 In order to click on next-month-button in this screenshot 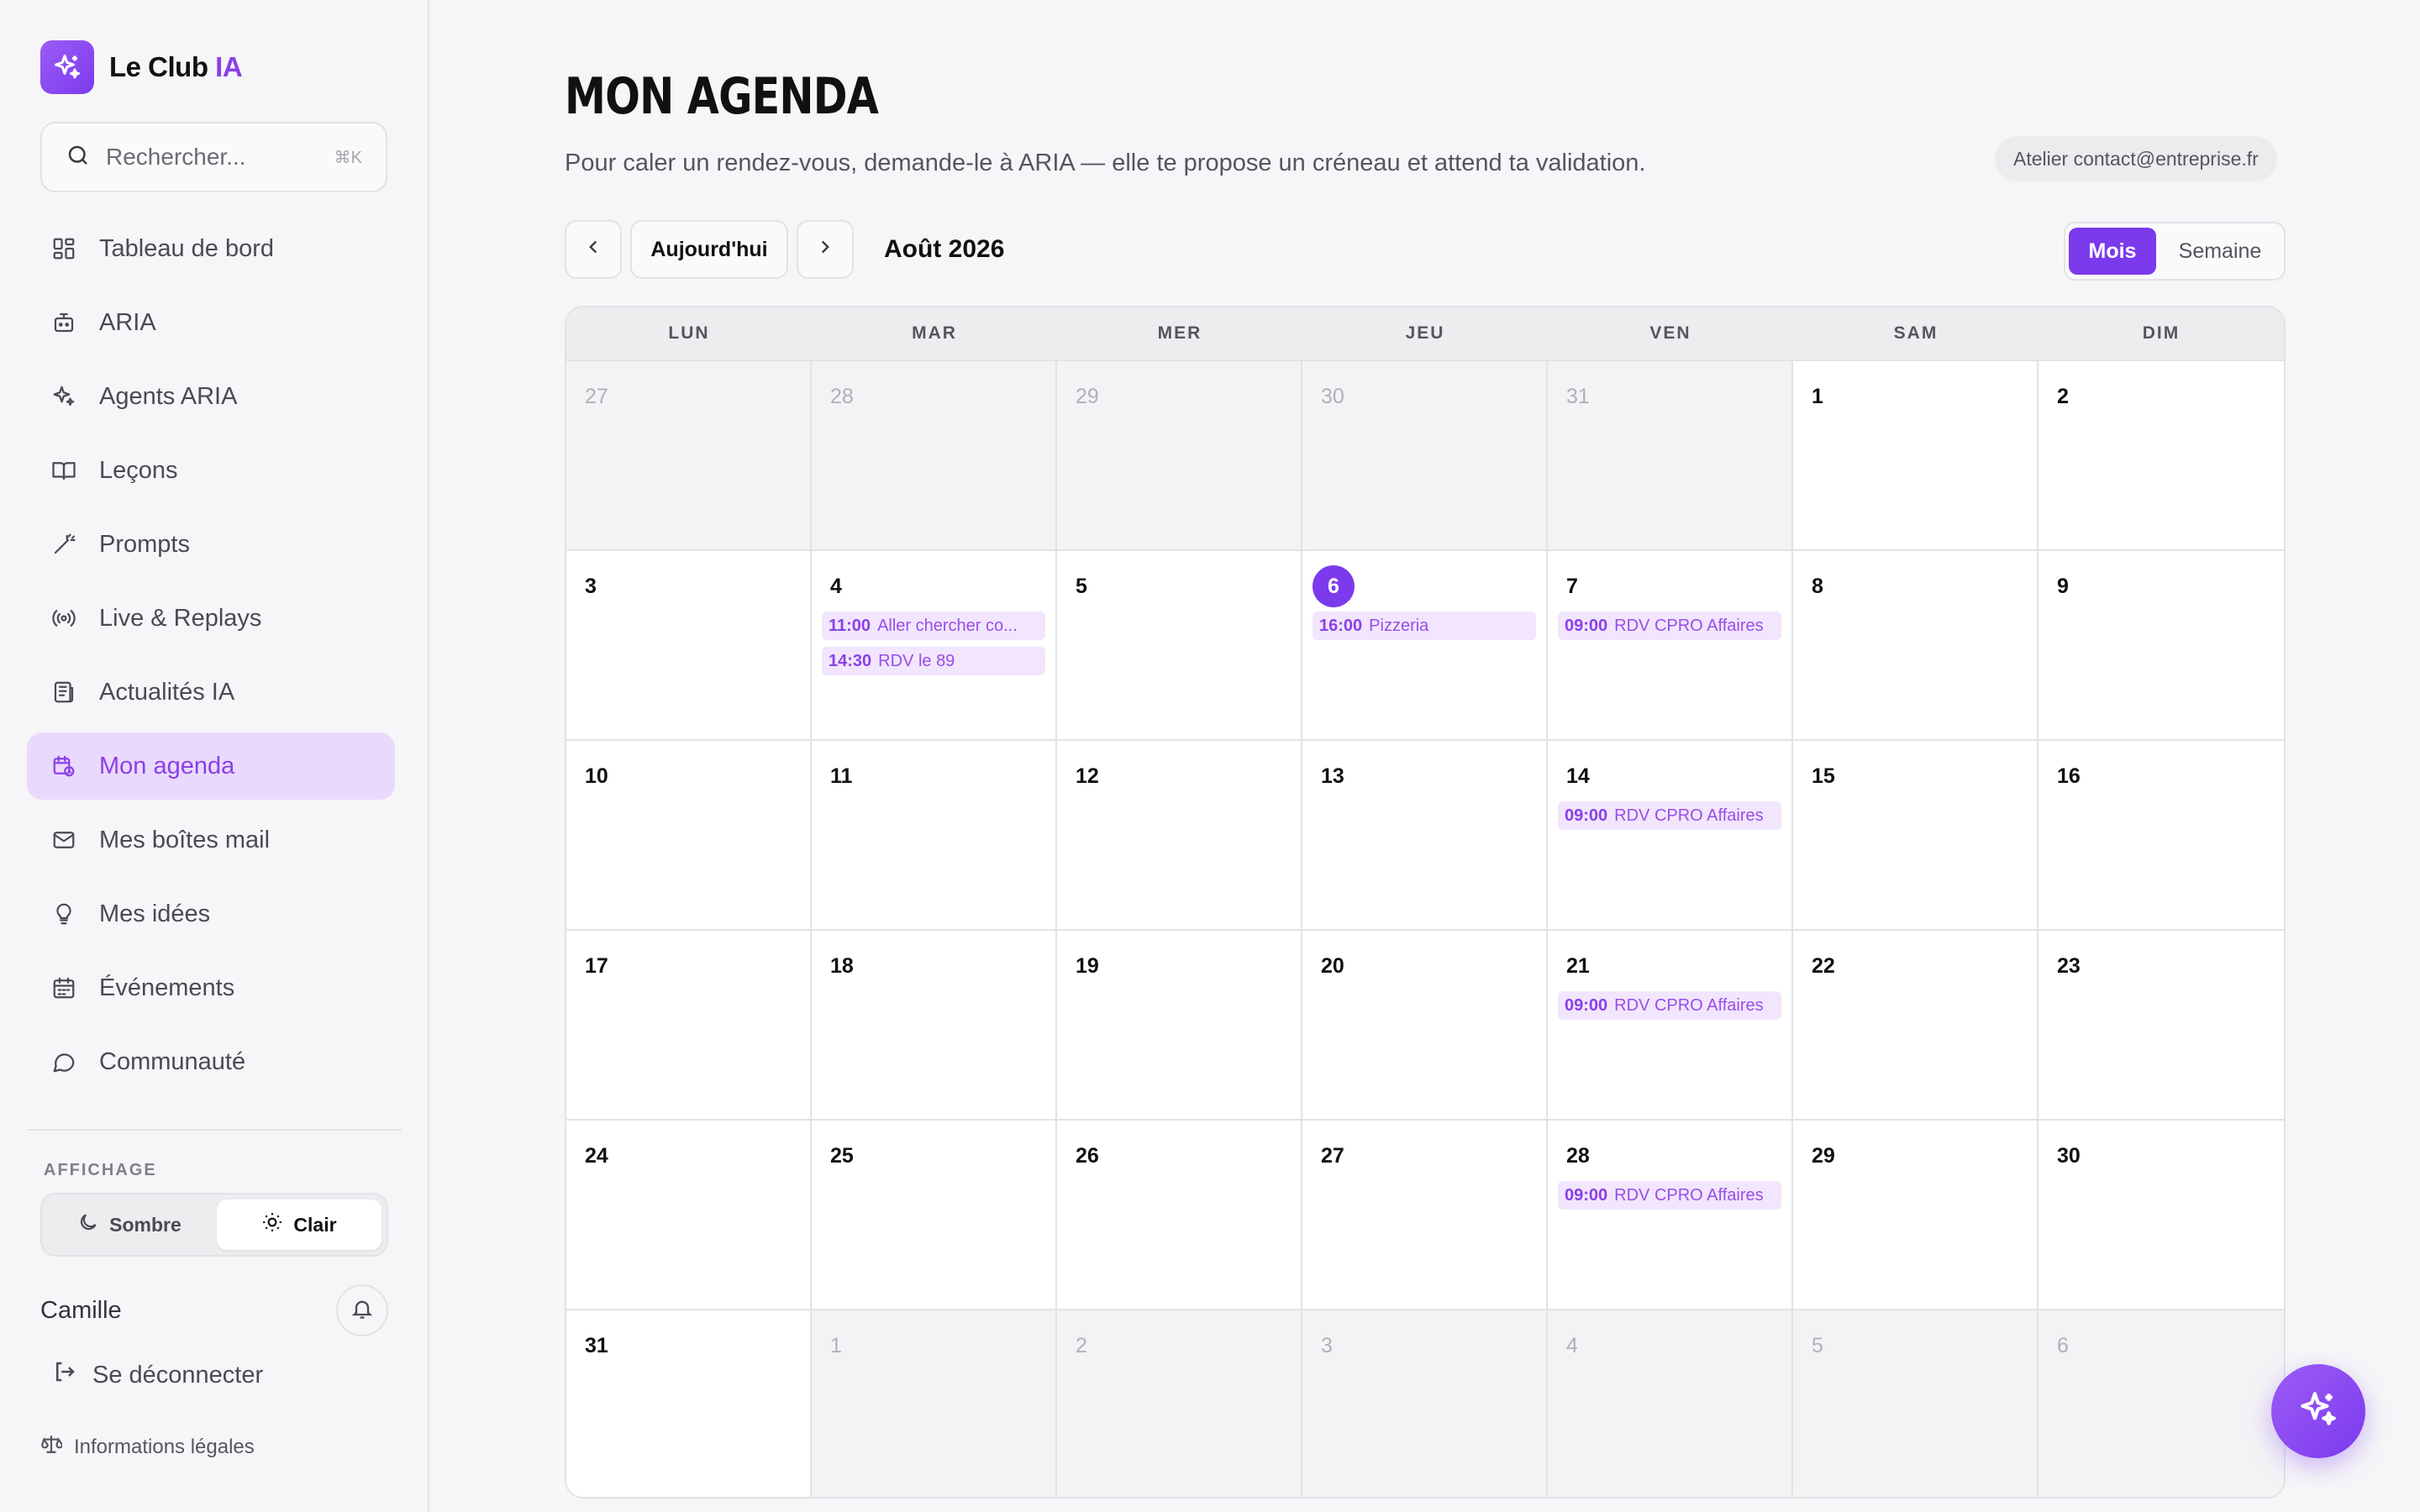, I will do `click(825, 249)`.